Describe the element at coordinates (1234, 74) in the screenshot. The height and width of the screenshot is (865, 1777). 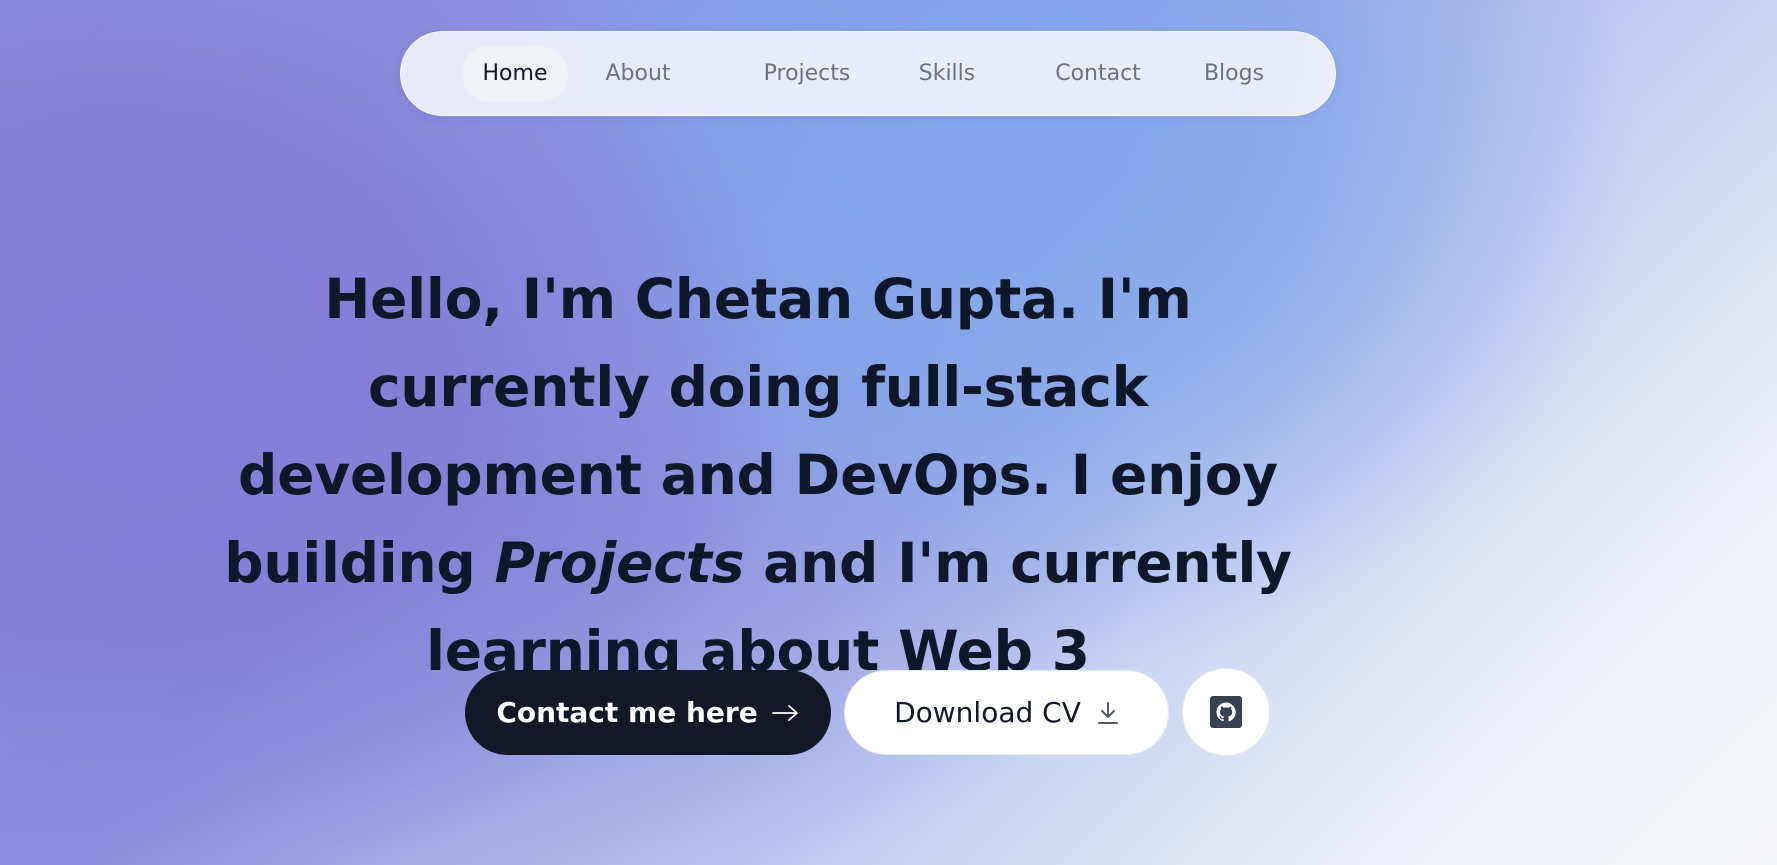
I see `nav-item-blogs: Blogs` at that location.